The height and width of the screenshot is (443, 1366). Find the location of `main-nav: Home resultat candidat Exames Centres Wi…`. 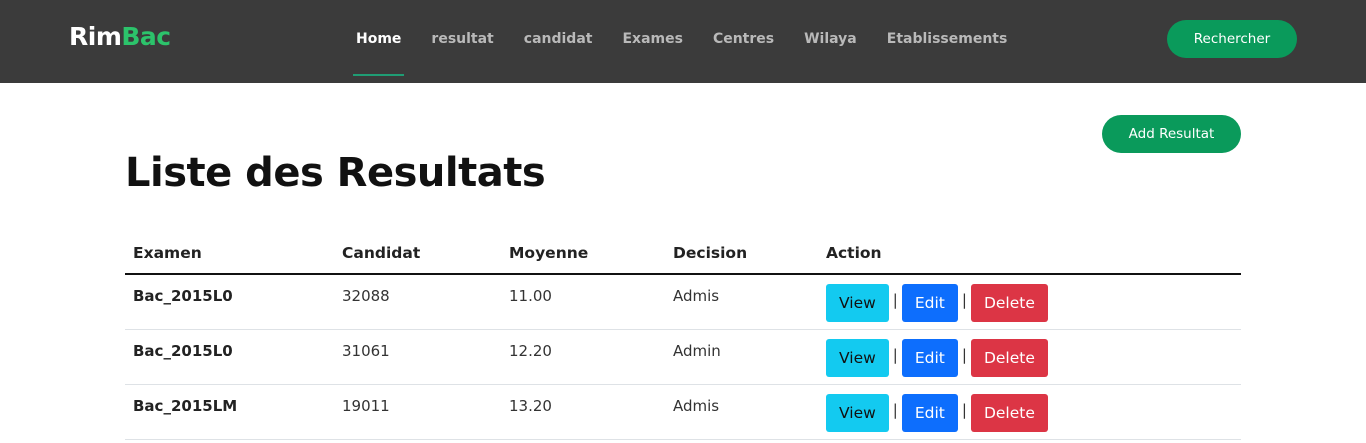

main-nav: Home resultat candidat Exames Centres Wi… is located at coordinates (681, 41).